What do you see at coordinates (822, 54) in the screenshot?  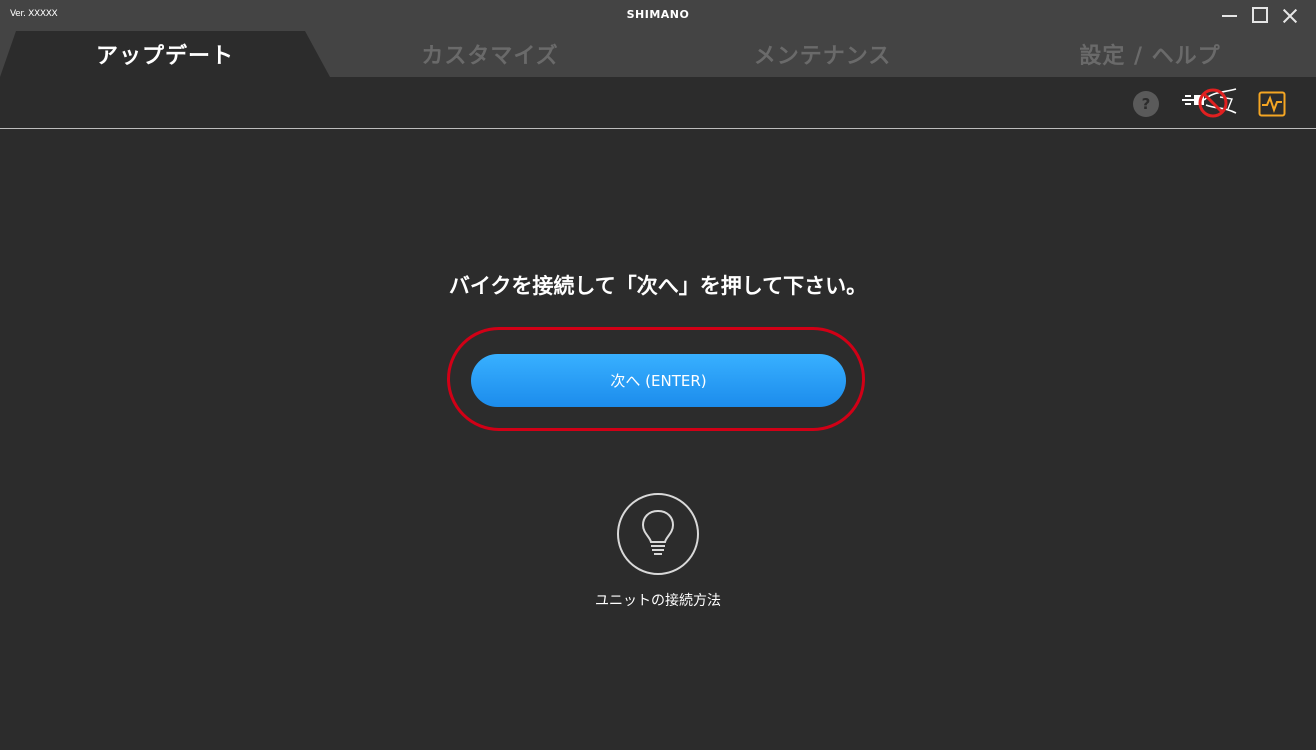 I see `tab-maintenance: メンテナンス` at bounding box center [822, 54].